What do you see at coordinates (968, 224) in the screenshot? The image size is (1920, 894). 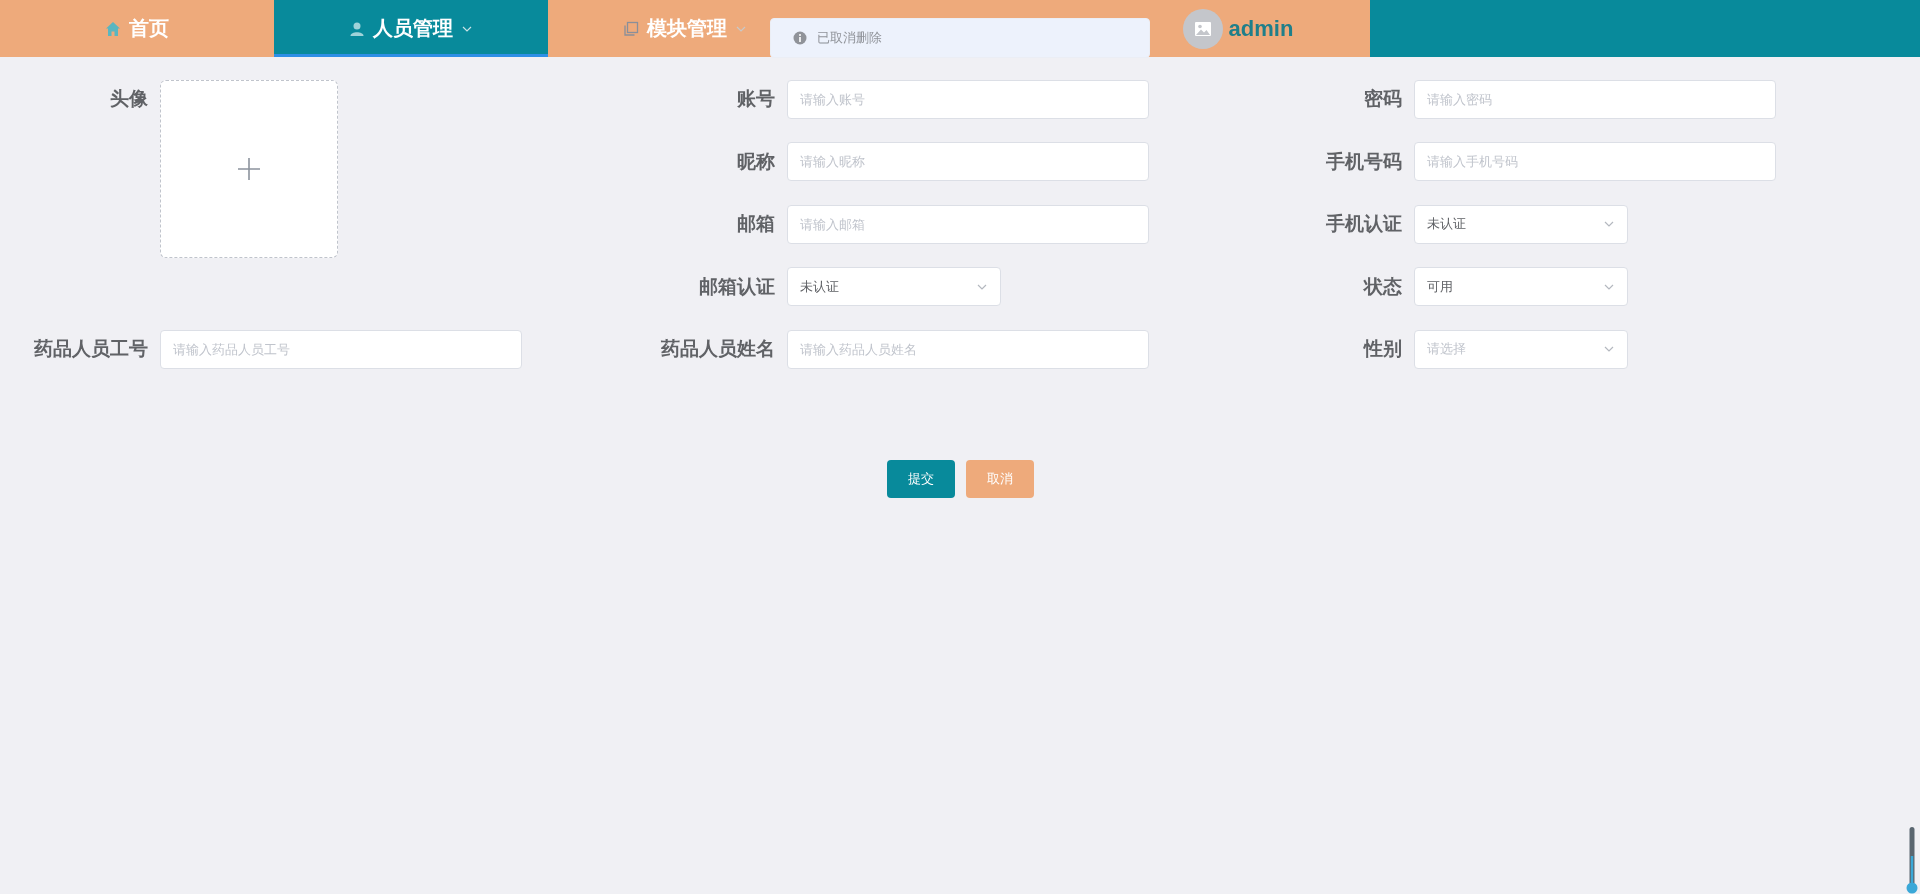 I see `input-field: 请输入邮箱` at bounding box center [968, 224].